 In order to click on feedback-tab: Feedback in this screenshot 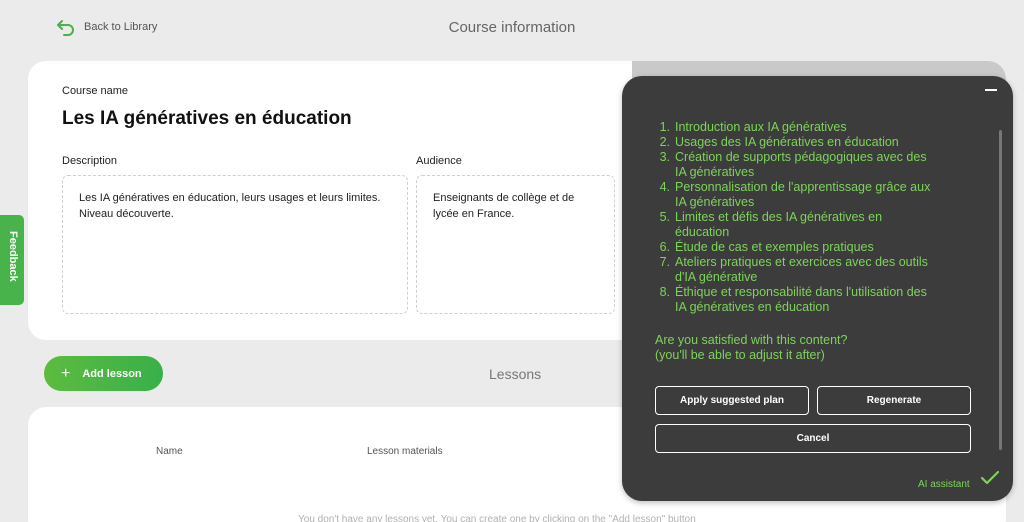, I will do `click(12, 260)`.